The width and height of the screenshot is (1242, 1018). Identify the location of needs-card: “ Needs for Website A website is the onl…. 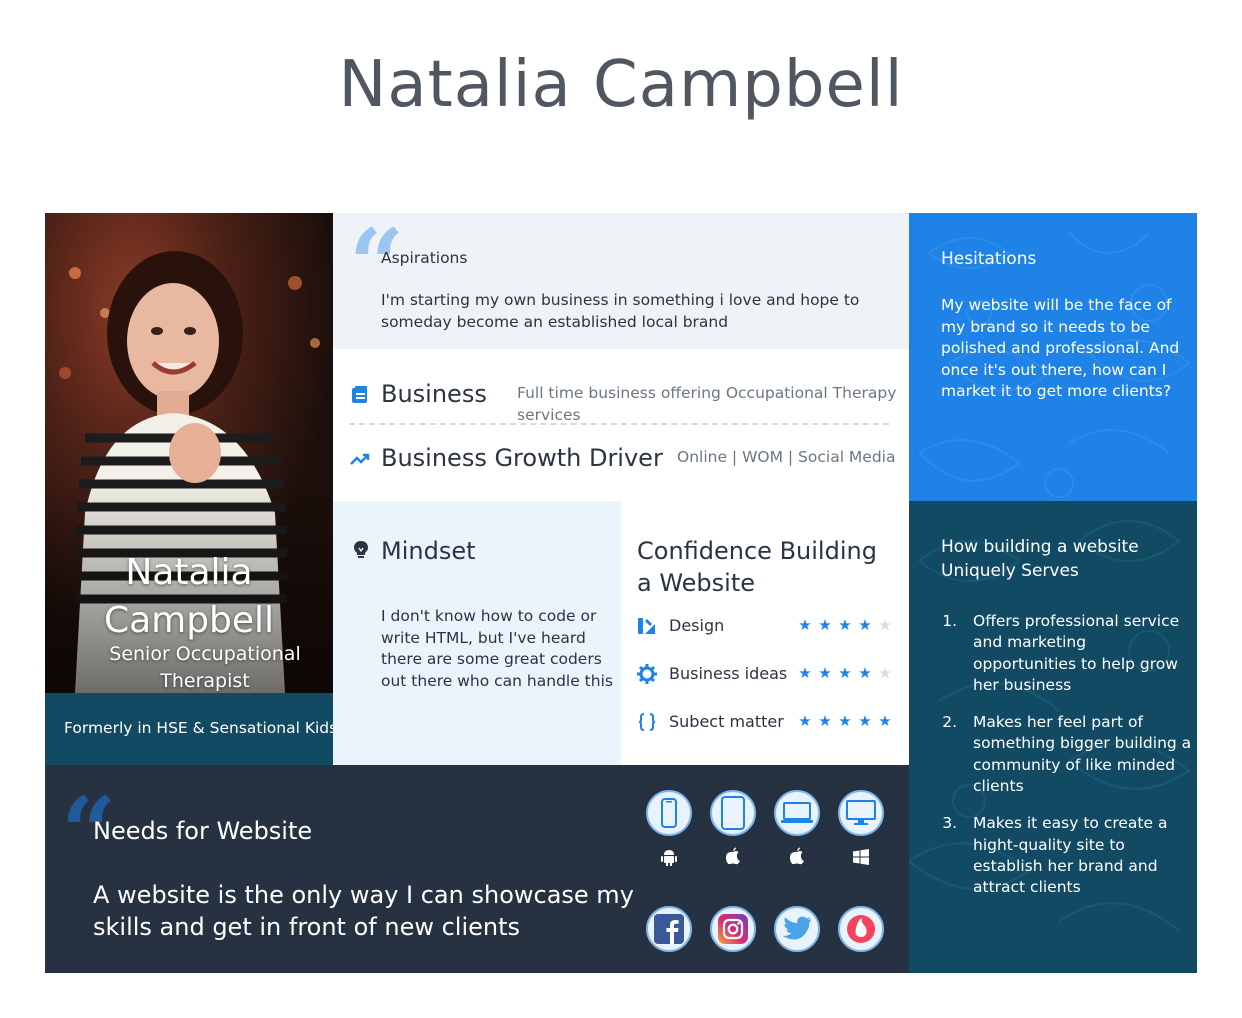
(477, 869).